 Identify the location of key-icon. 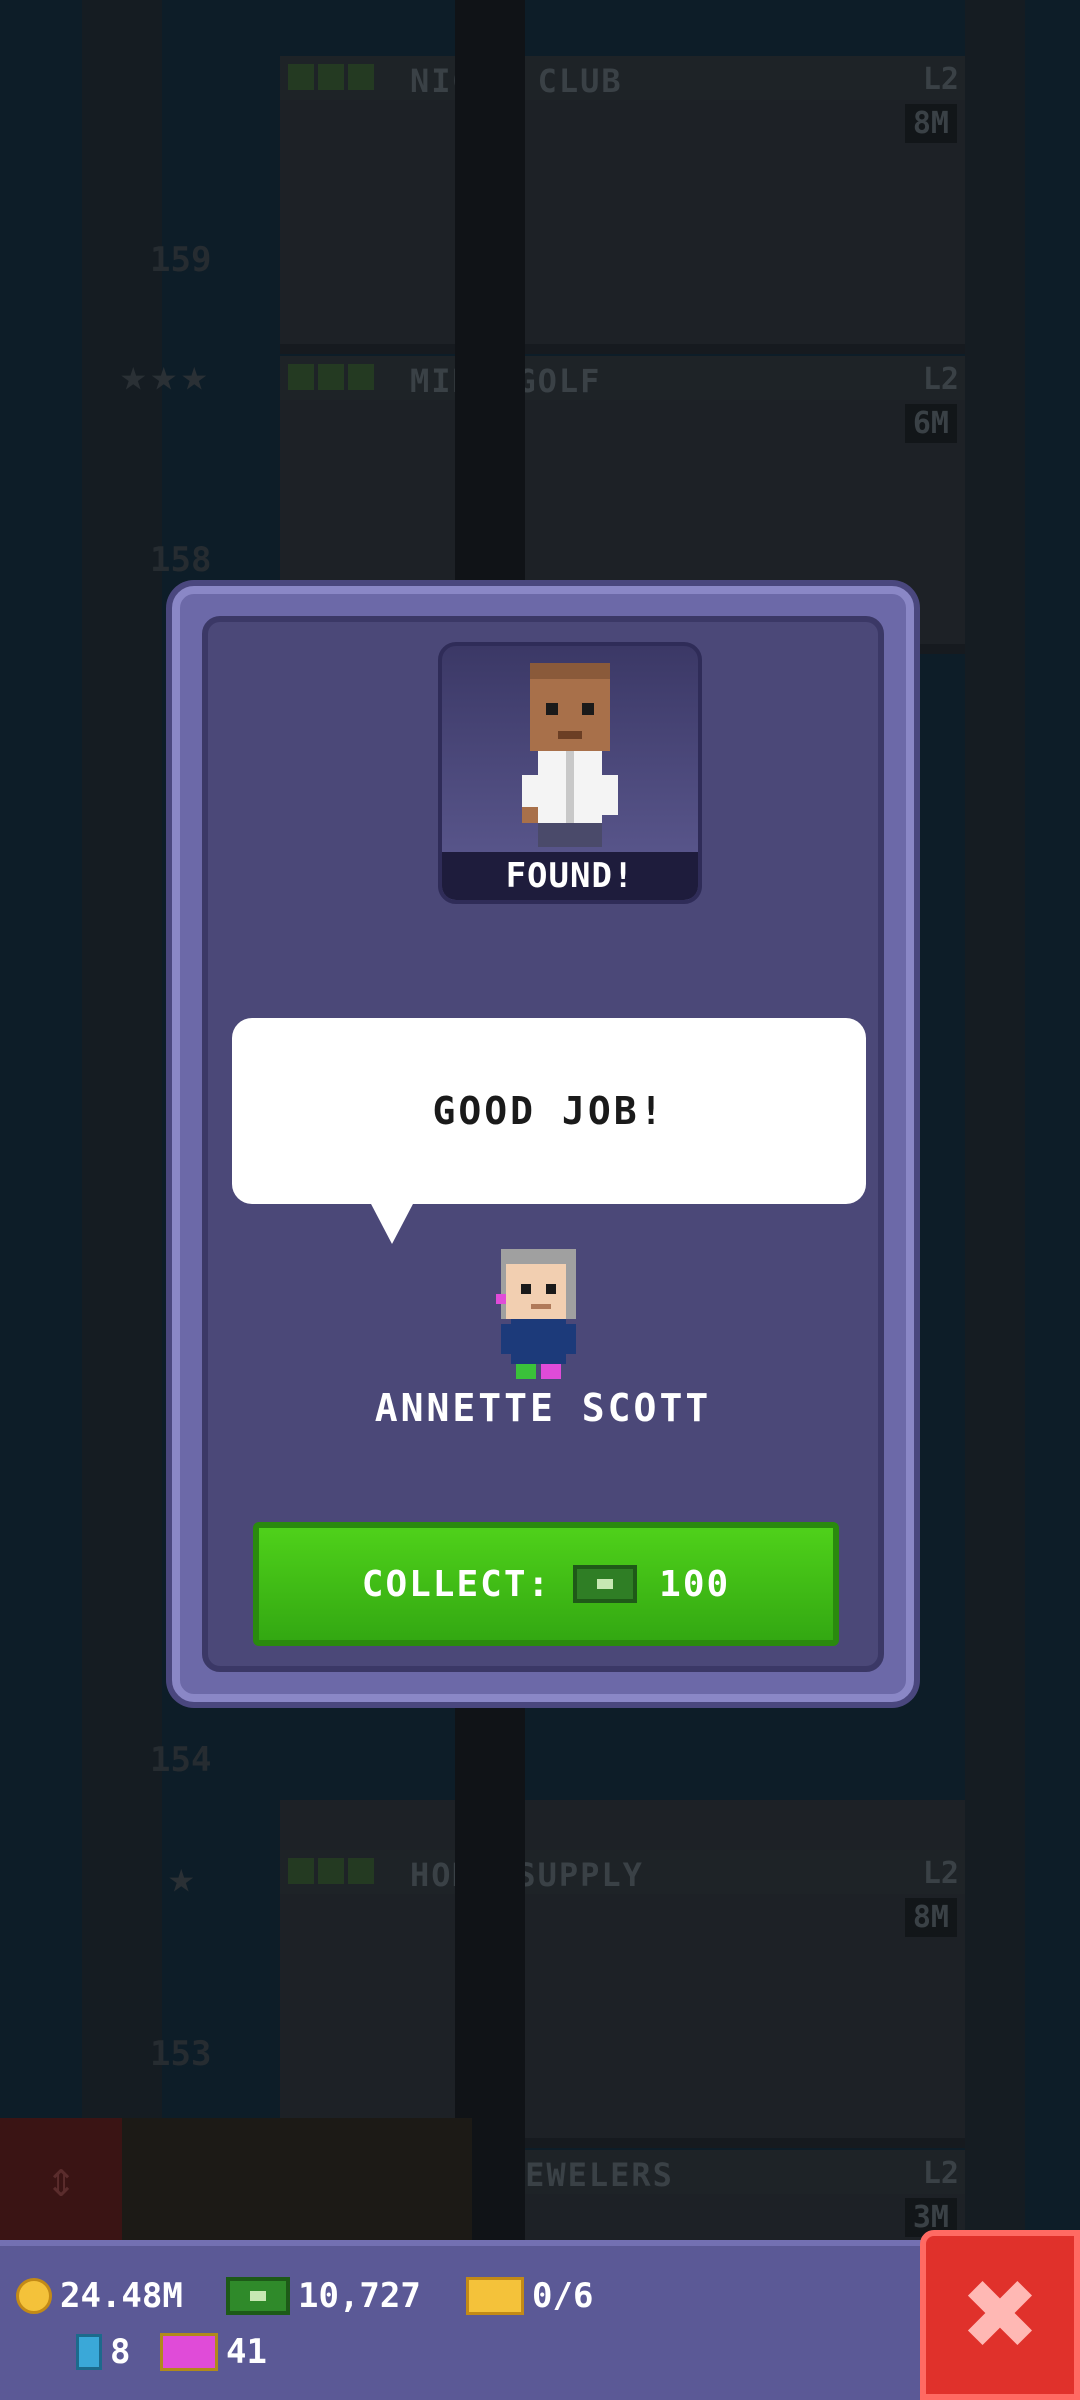
(89, 2352).